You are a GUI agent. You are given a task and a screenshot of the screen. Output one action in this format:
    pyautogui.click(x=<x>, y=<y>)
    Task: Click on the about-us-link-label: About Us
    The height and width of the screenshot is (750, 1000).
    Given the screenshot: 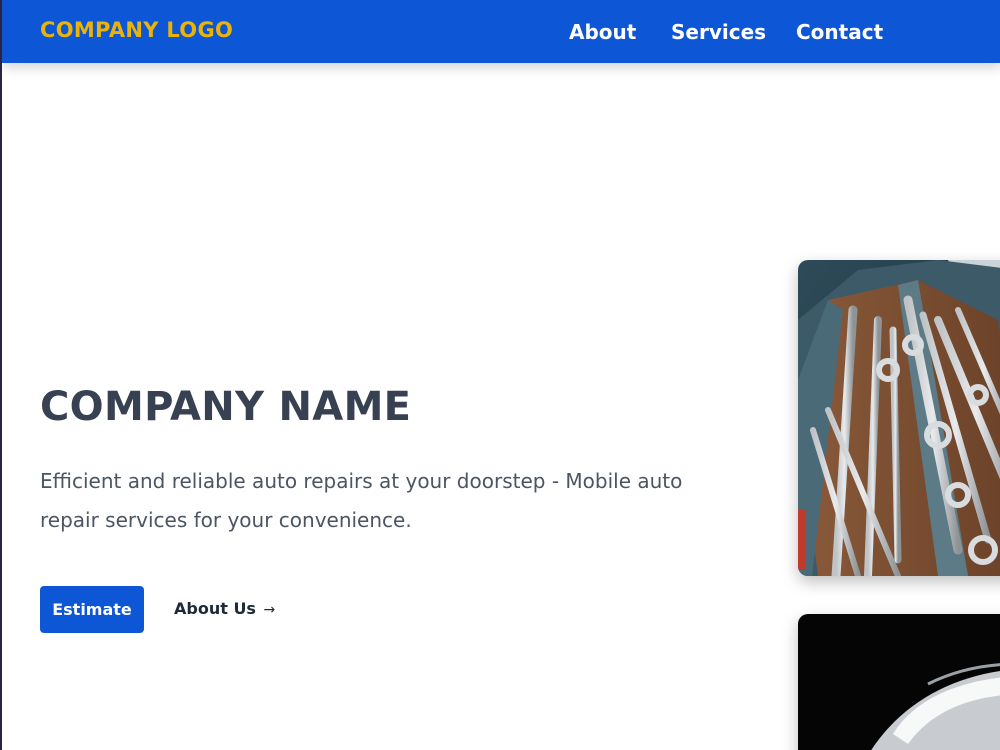 What is the action you would take?
    pyautogui.click(x=215, y=608)
    